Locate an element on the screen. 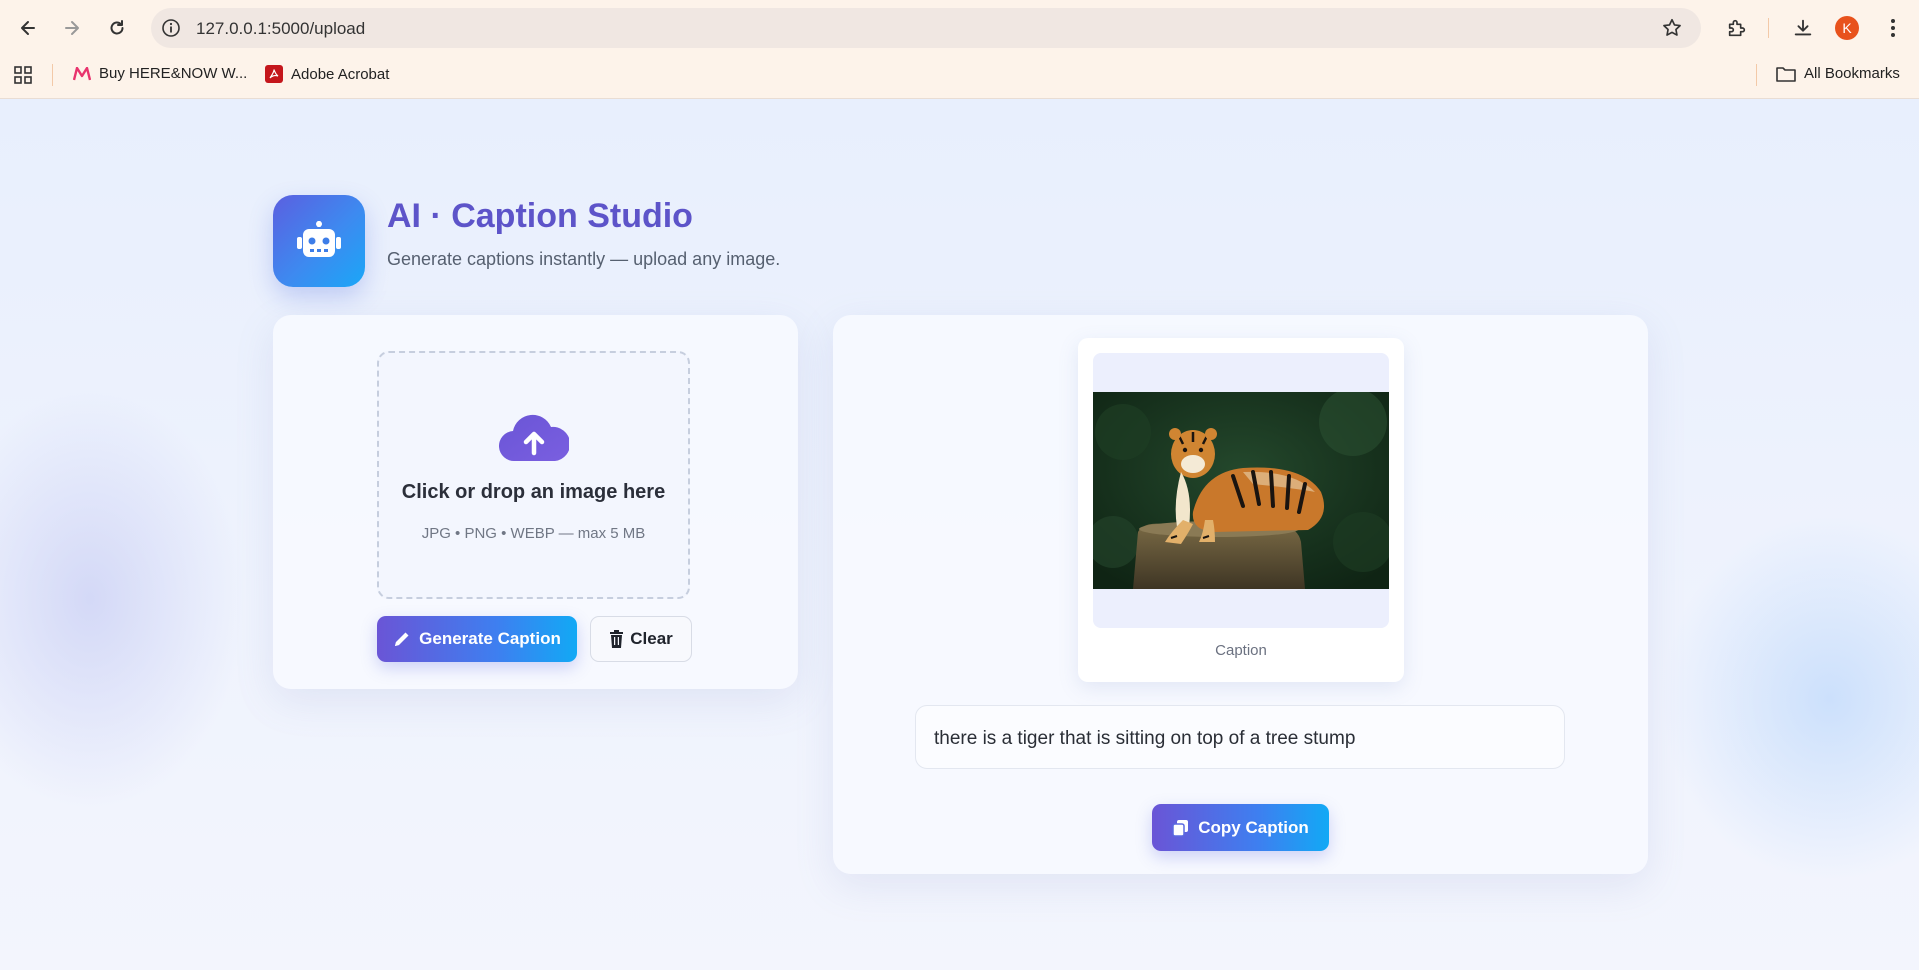 This screenshot has width=1919, height=970. profile-avatar: K is located at coordinates (1847, 28).